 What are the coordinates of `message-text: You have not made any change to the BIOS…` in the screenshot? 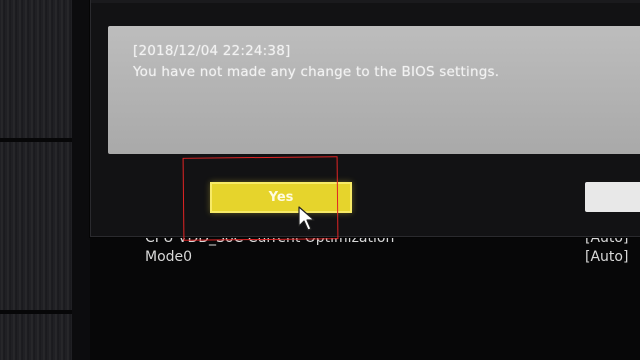 It's located at (316, 72).